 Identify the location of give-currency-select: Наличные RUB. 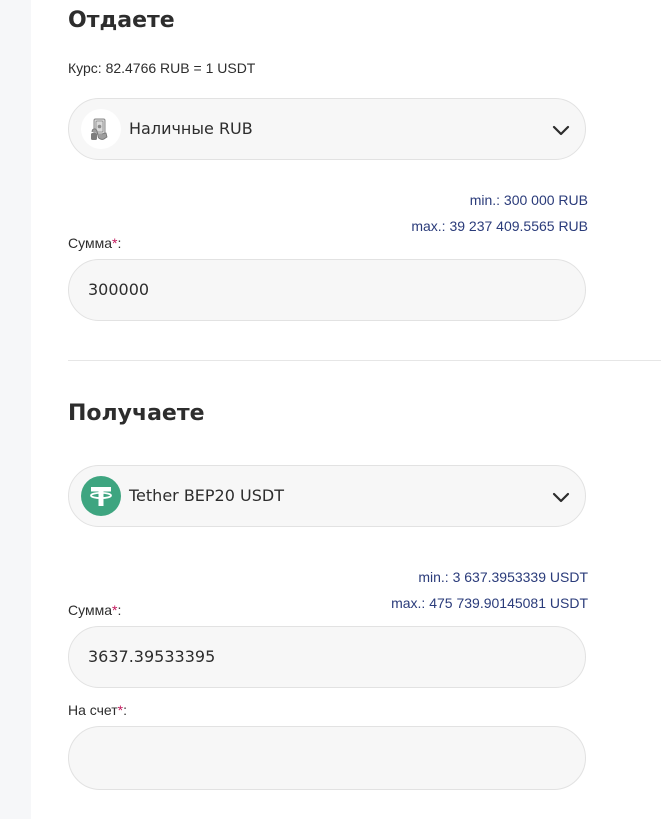
(327, 129).